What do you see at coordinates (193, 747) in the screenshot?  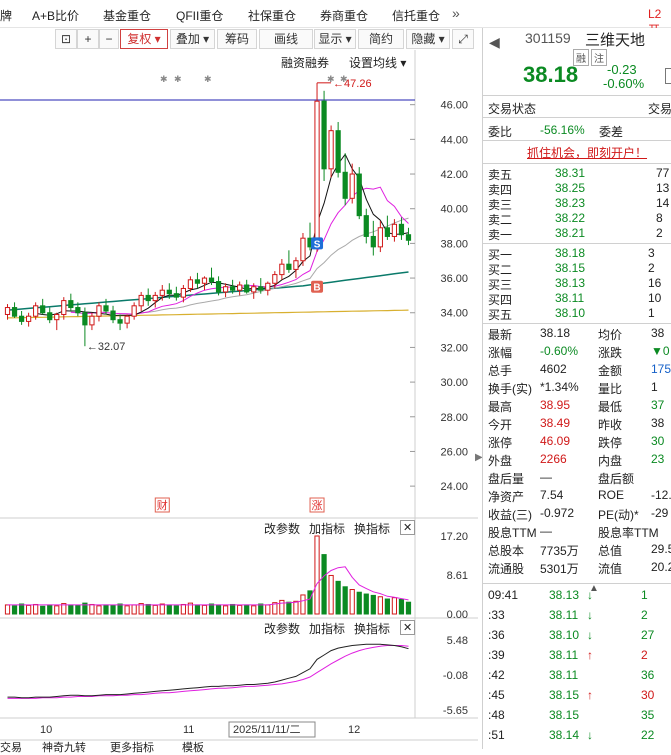 I see `bottom-tab-template: 模板` at bounding box center [193, 747].